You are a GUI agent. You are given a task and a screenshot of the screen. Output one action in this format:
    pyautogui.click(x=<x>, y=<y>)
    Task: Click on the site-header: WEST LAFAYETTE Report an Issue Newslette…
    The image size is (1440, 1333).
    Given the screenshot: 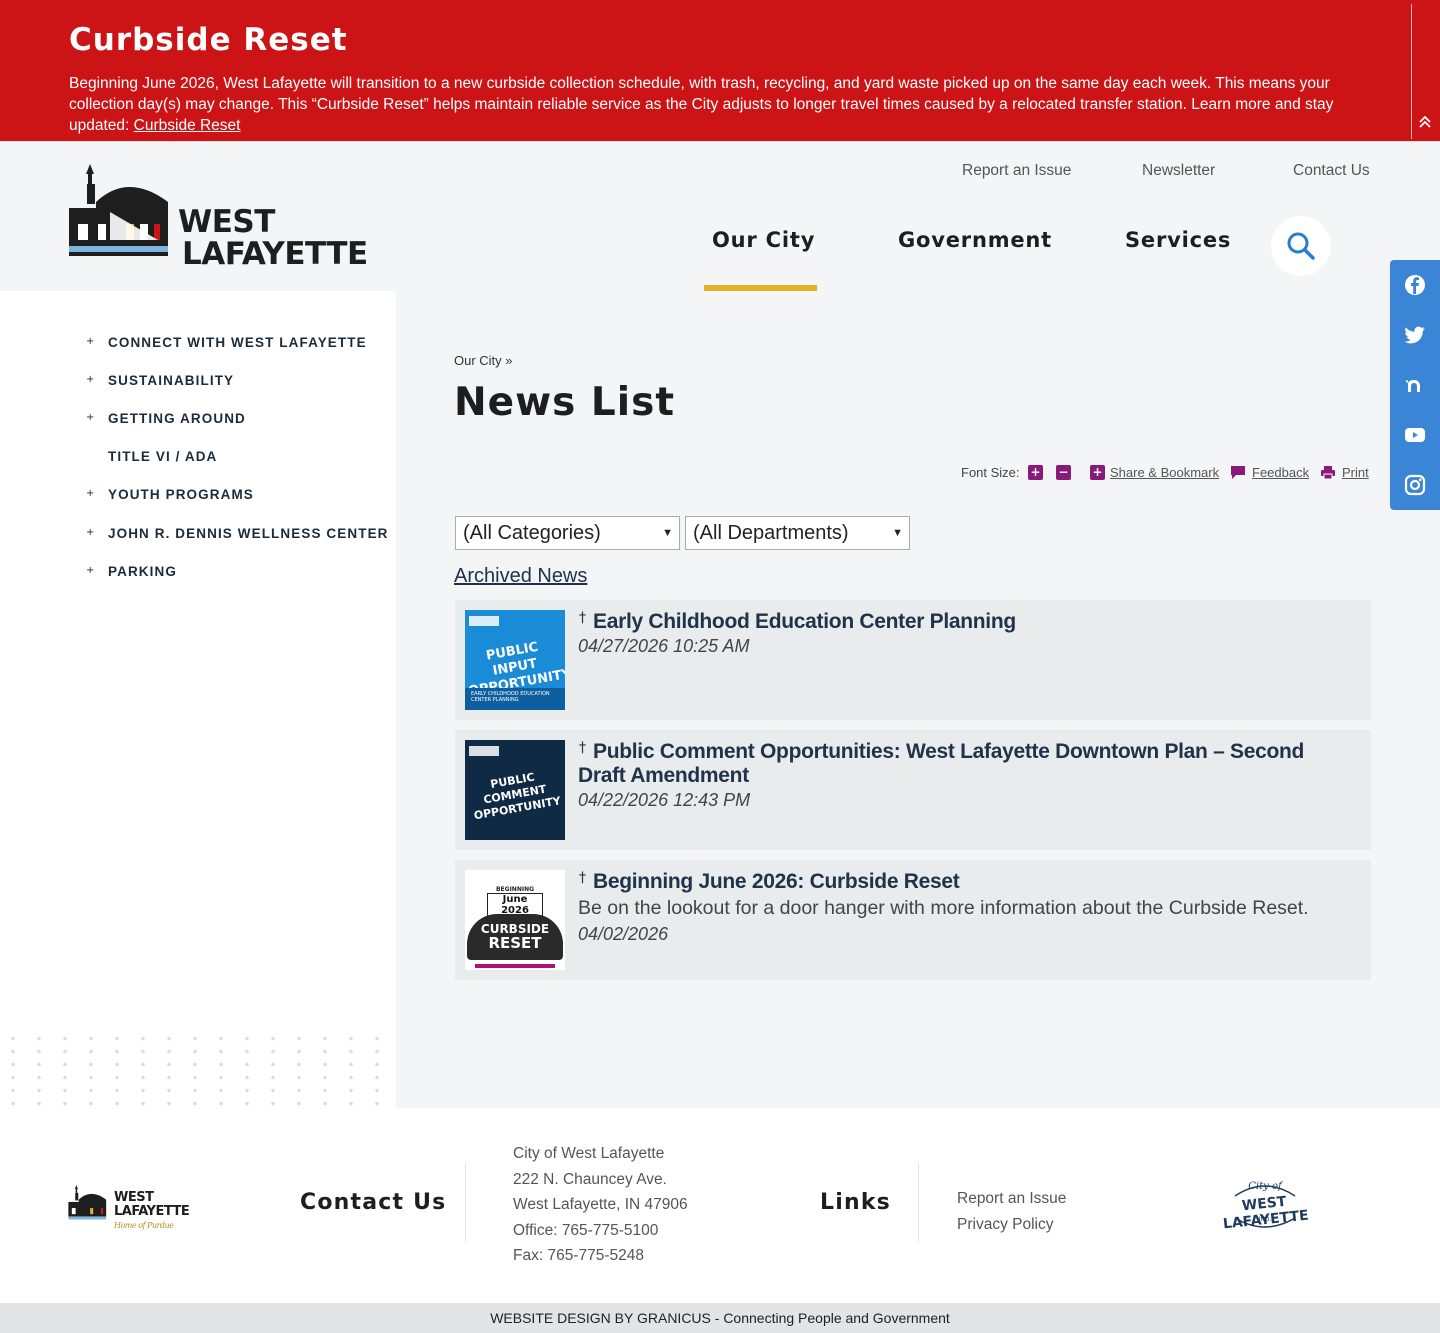 What is the action you would take?
    pyautogui.click(x=720, y=219)
    